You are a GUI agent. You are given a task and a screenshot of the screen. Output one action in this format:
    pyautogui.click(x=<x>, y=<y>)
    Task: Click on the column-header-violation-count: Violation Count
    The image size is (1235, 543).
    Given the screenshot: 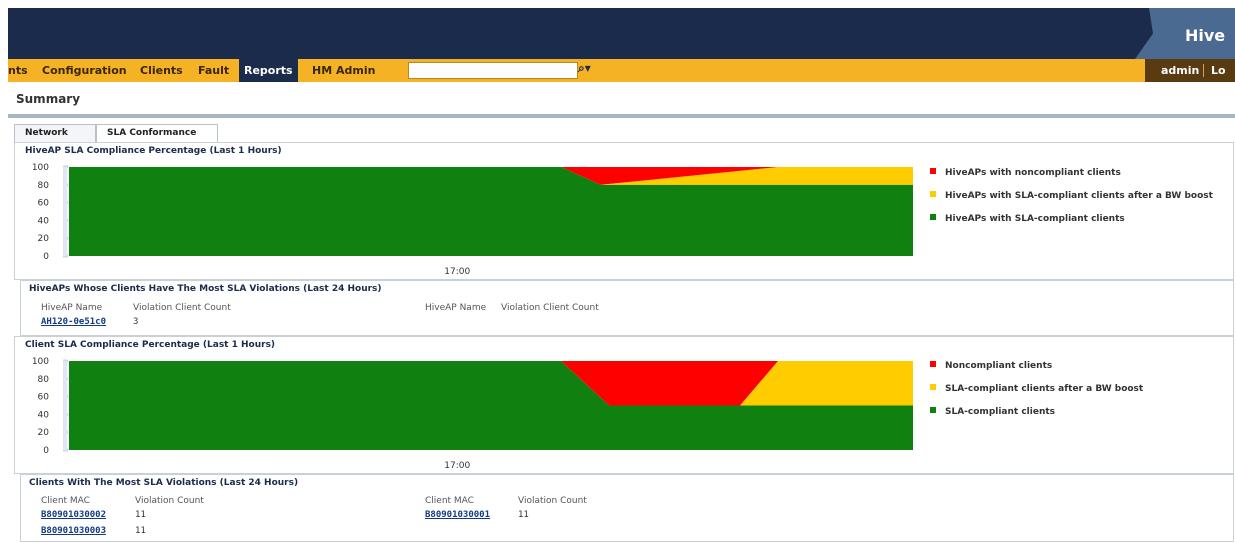 What is the action you would take?
    pyautogui.click(x=169, y=501)
    